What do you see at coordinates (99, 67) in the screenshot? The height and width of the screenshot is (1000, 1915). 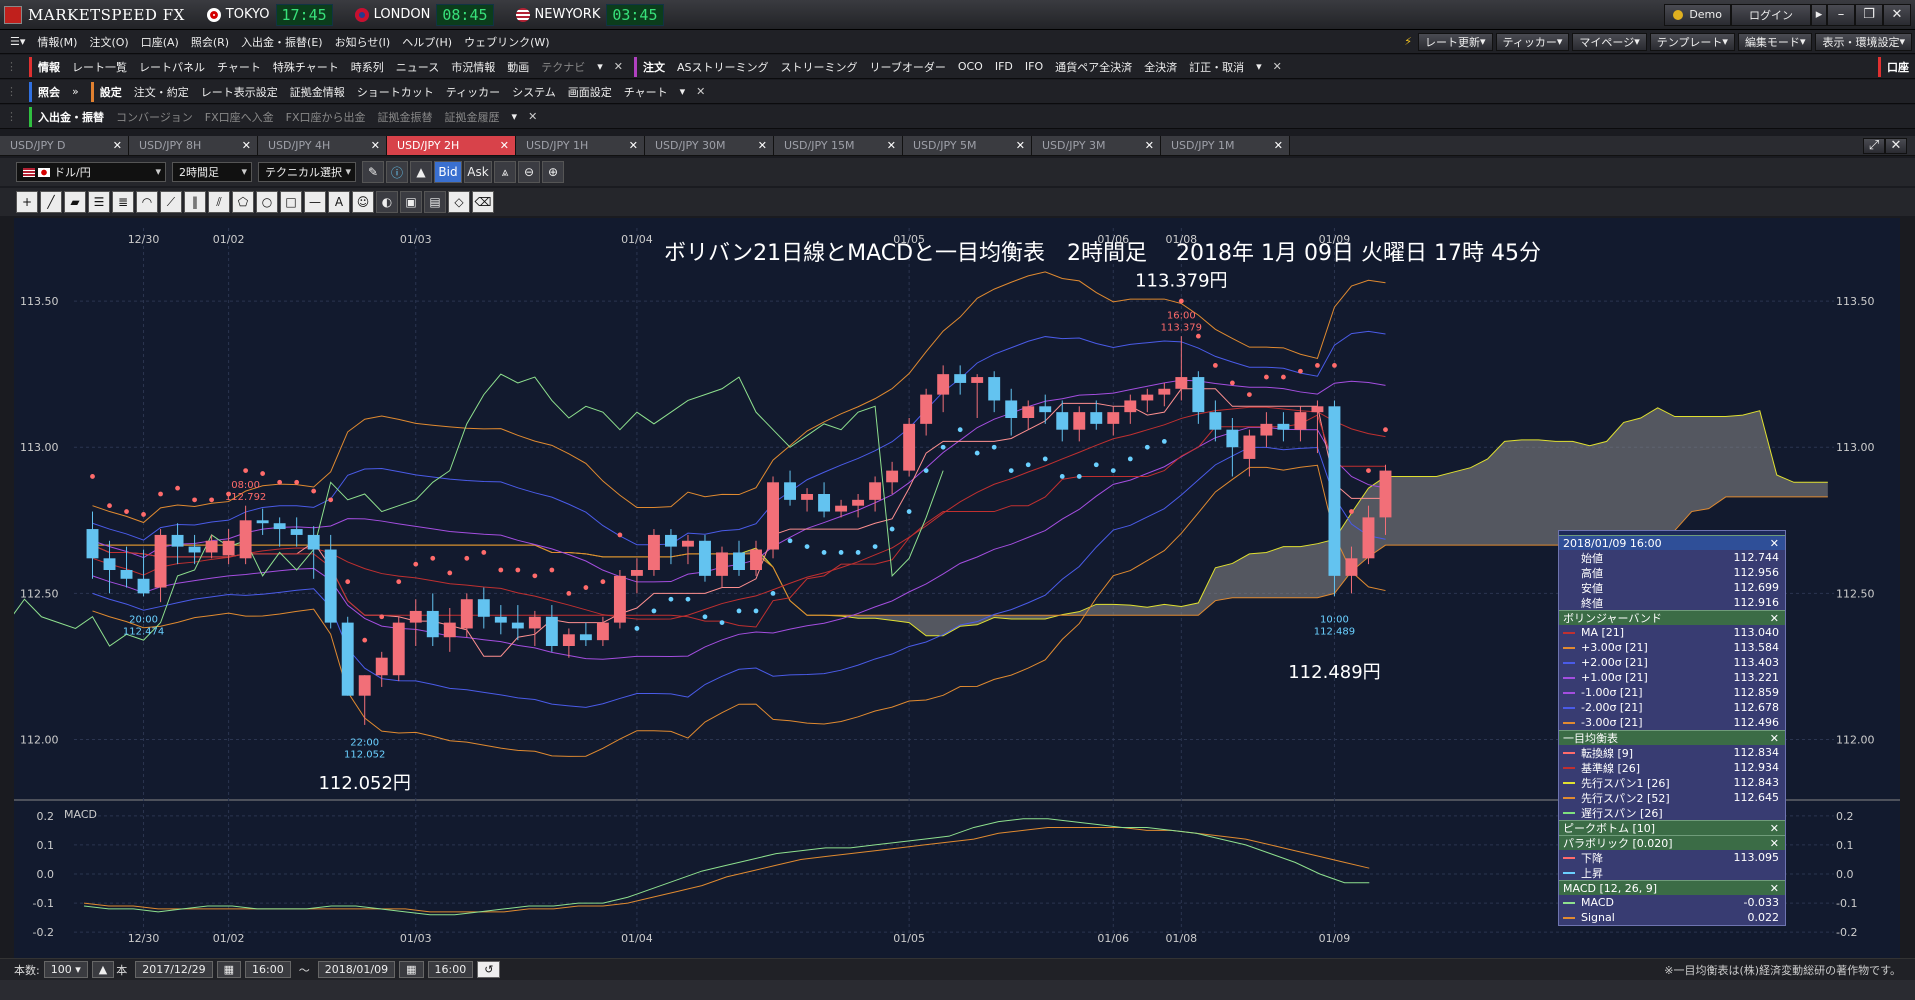 I see `toolbar-item: レート一覧` at bounding box center [99, 67].